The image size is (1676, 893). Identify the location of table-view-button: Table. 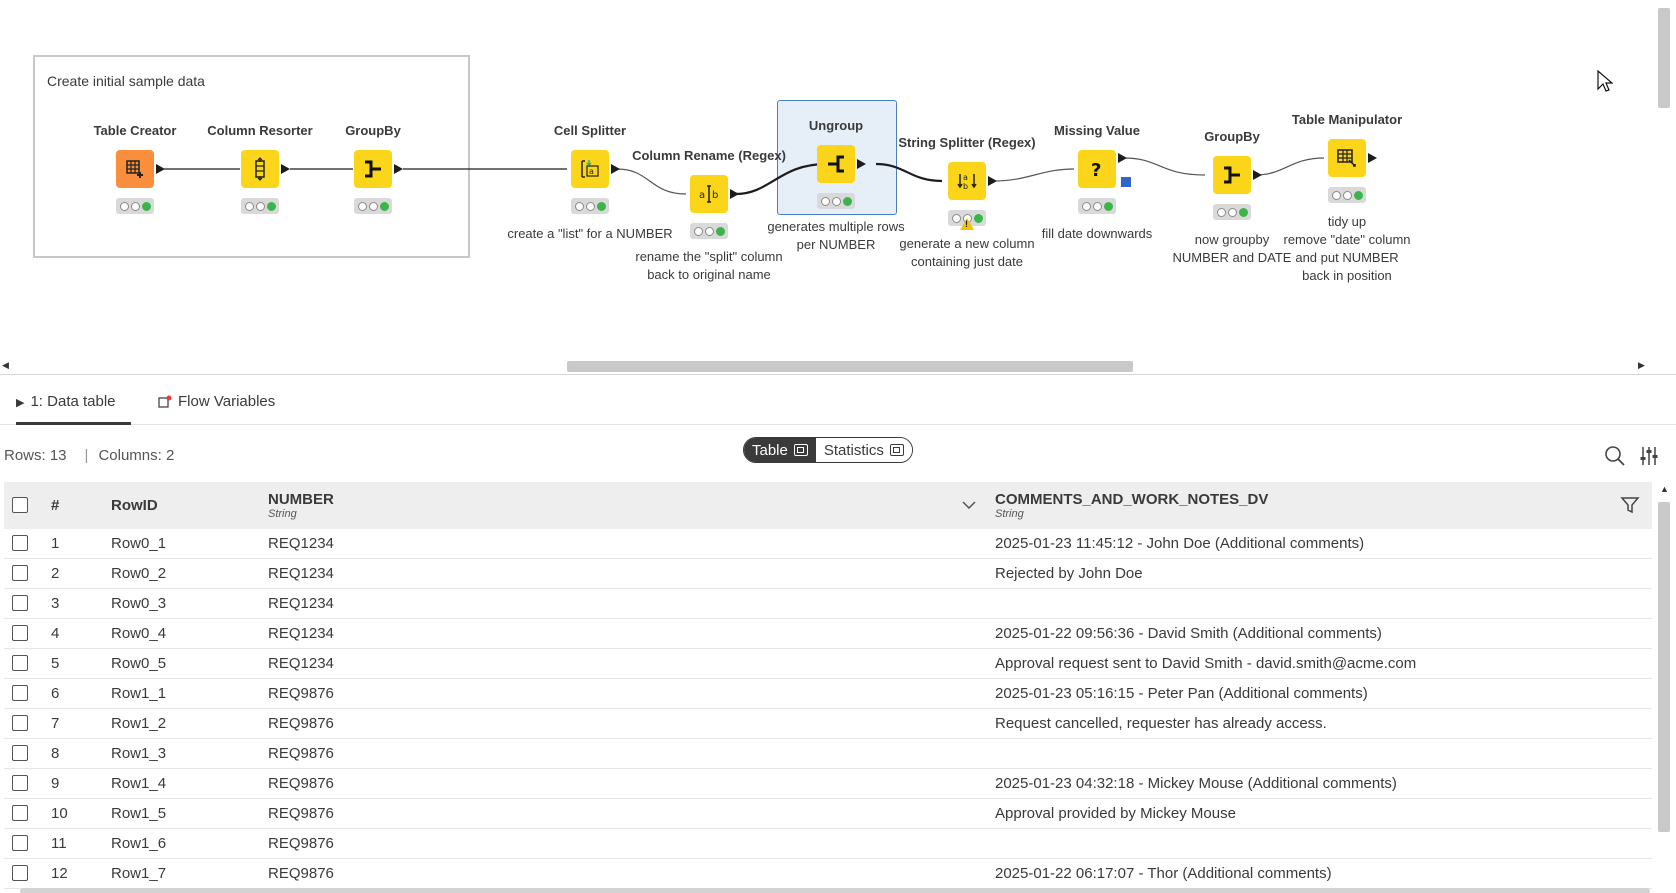
(780, 450).